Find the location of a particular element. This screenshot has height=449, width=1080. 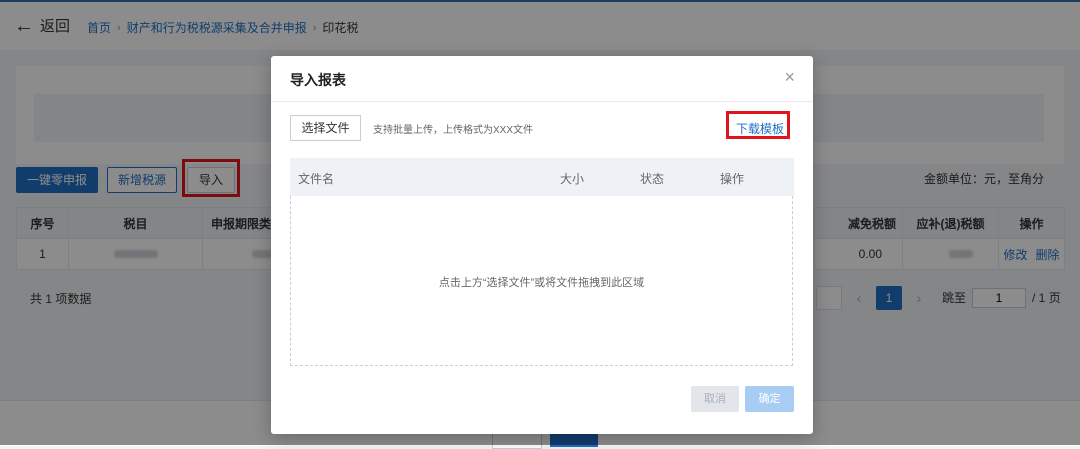

drop-zone-text: 点击上方“选择文件”或将文件拖拽到此区域 is located at coordinates (541, 283).